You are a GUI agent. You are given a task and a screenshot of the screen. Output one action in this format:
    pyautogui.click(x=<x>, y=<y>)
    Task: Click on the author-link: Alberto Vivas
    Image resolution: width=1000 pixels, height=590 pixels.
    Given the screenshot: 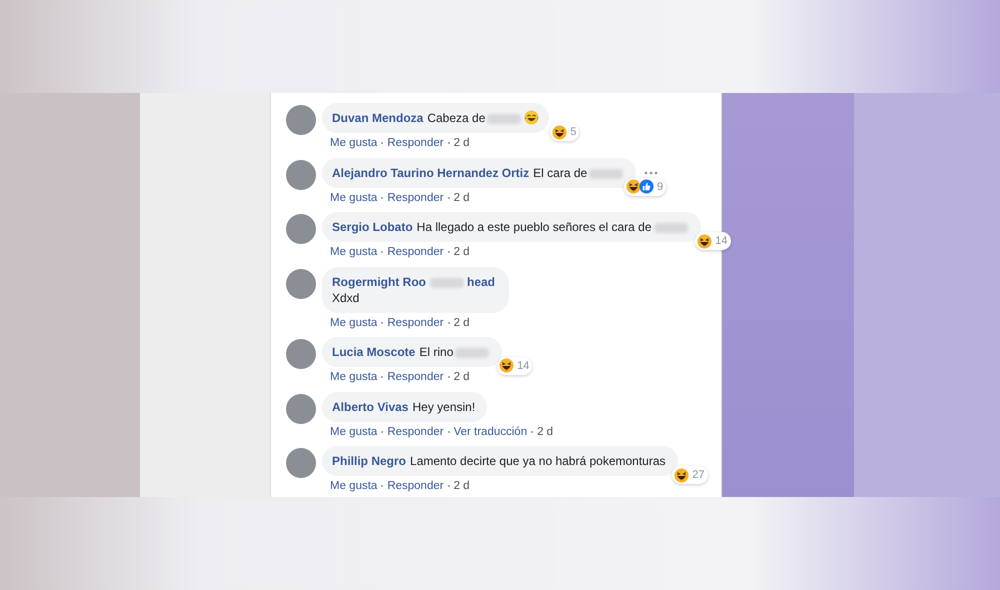 What is the action you would take?
    pyautogui.click(x=370, y=407)
    